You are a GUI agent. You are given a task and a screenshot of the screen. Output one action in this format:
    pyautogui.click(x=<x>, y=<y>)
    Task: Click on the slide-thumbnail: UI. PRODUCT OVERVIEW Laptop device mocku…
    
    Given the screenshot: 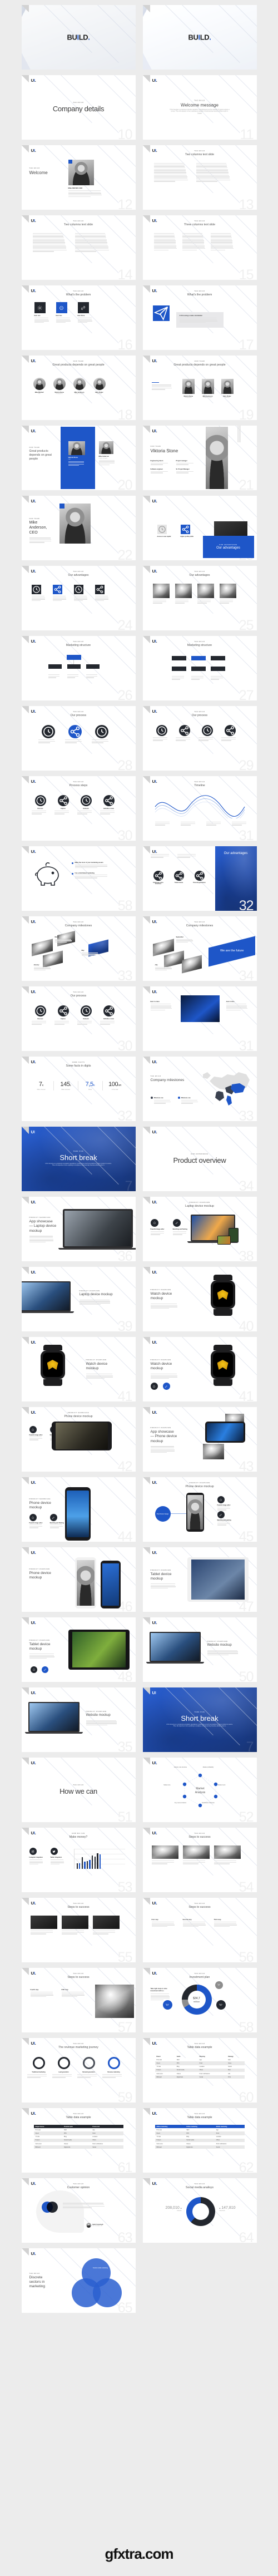 What is the action you would take?
    pyautogui.click(x=79, y=1299)
    